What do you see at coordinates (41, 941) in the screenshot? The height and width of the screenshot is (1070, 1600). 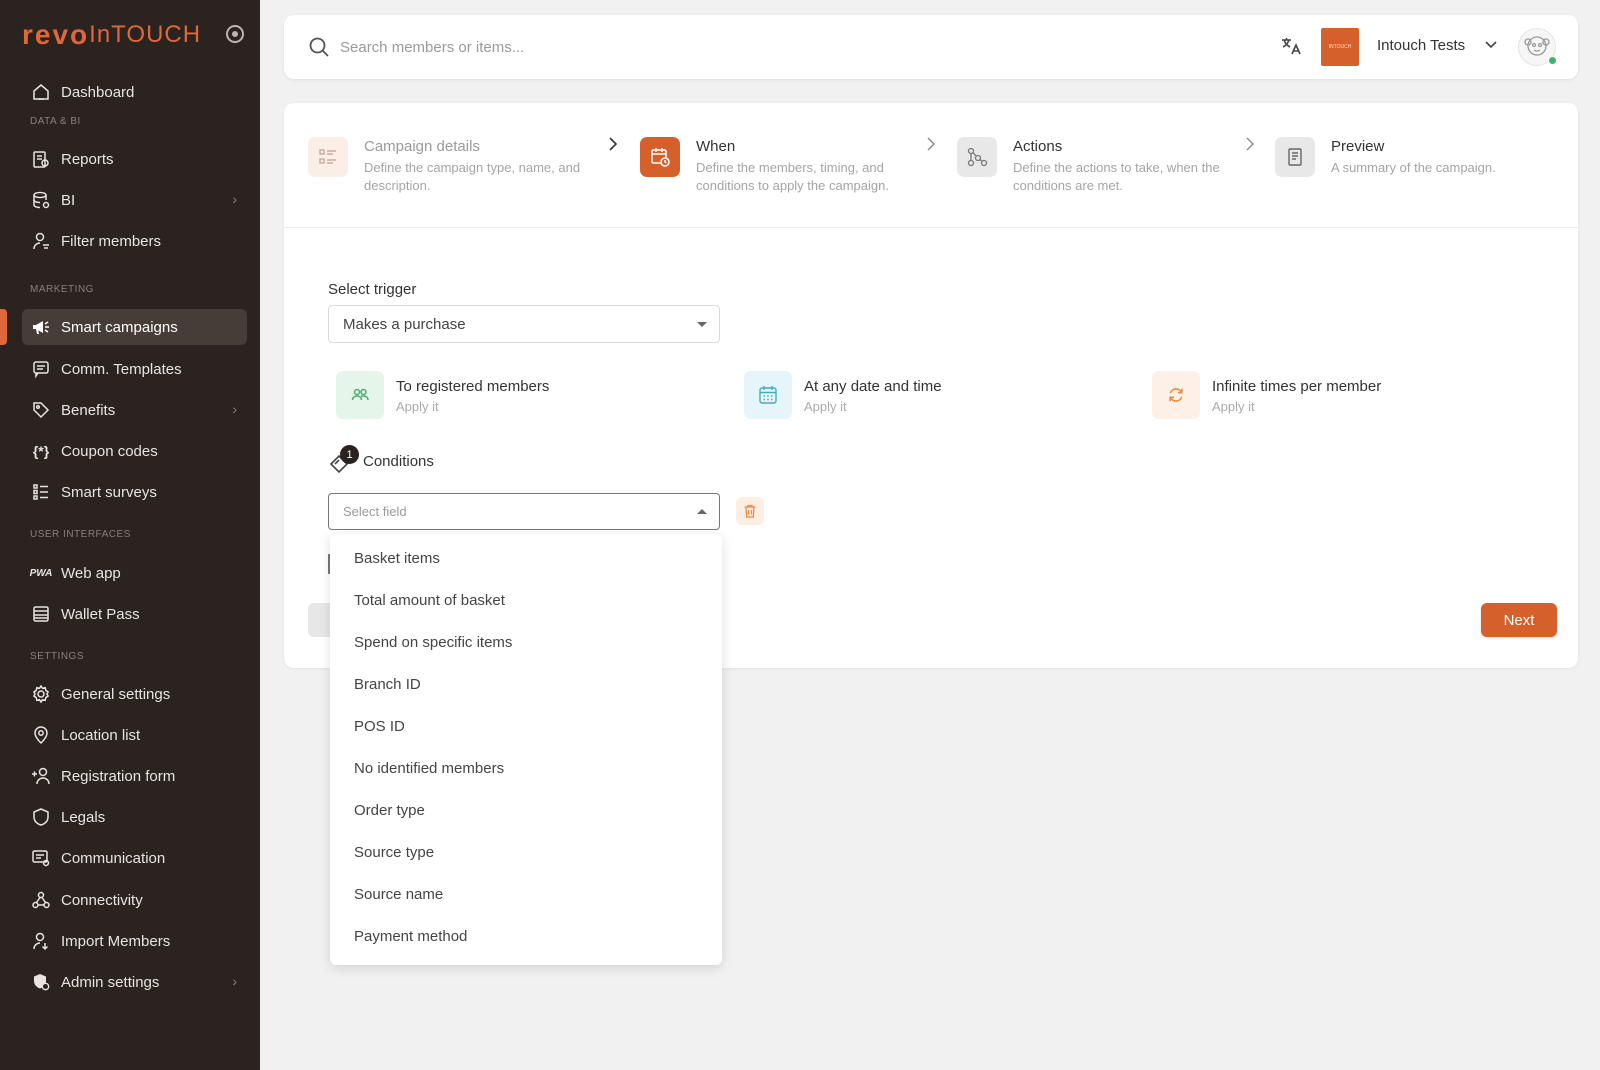 I see `import-user-icon` at bounding box center [41, 941].